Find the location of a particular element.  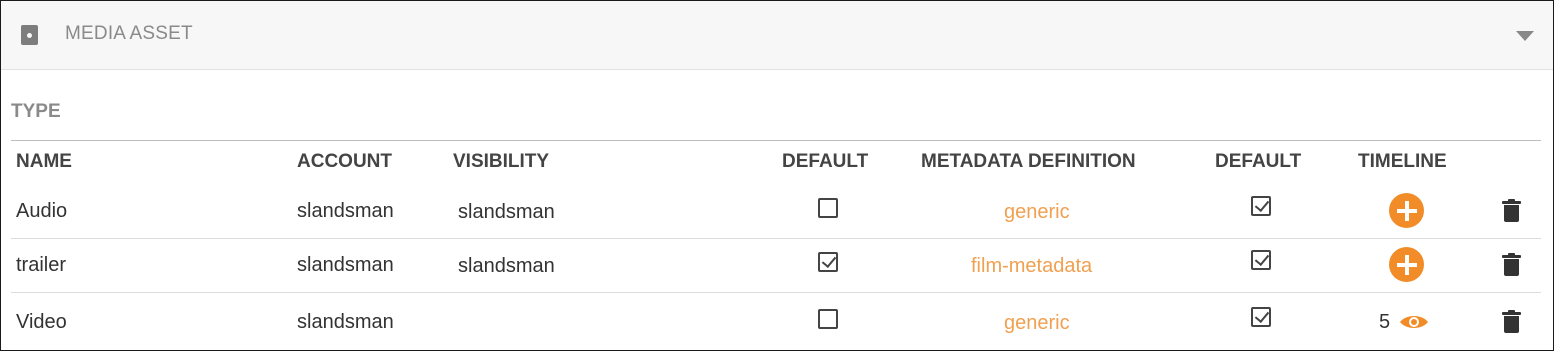

row-name: Video is located at coordinates (41, 322).